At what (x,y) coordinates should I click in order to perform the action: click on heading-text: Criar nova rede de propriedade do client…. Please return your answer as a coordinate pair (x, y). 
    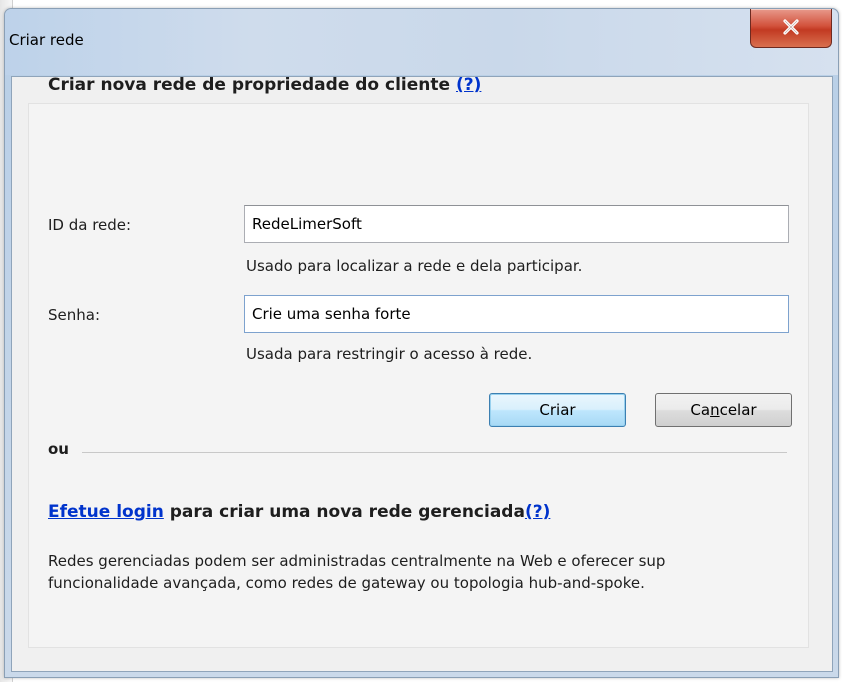
    Looking at the image, I should click on (249, 85).